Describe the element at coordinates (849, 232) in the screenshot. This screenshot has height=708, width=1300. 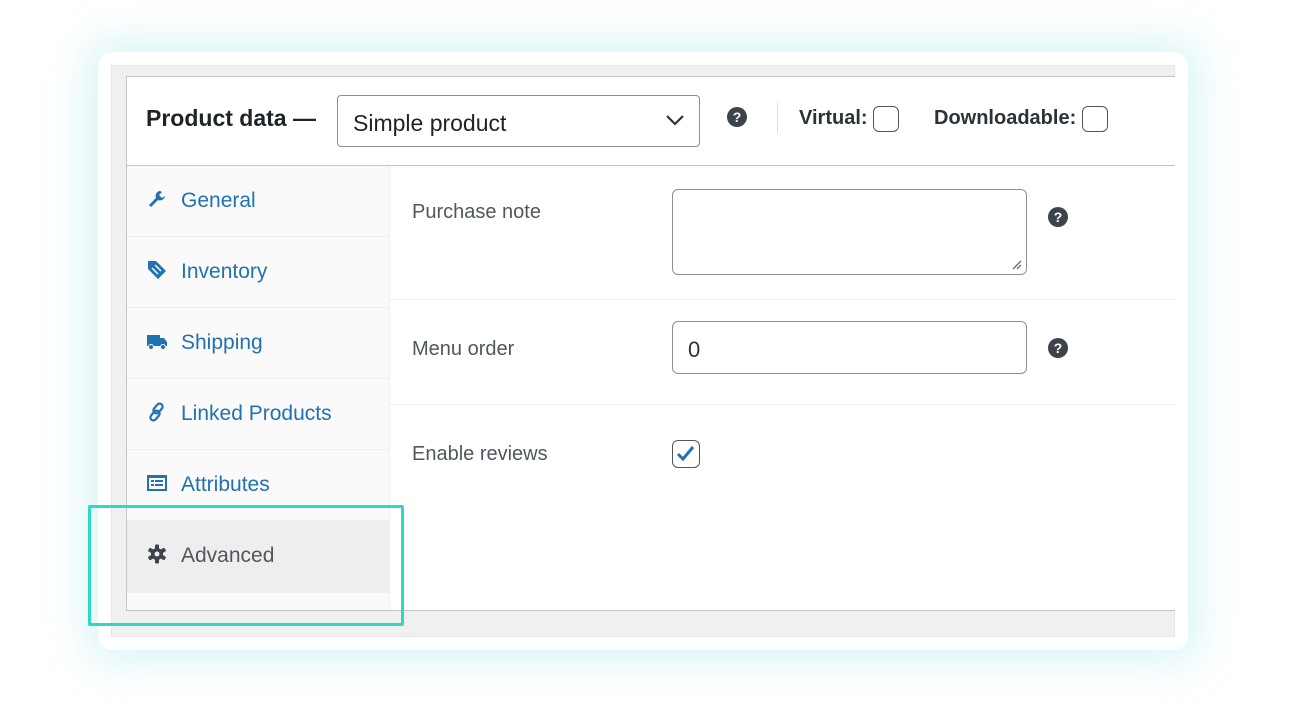
I see `purchase-note-textarea` at that location.